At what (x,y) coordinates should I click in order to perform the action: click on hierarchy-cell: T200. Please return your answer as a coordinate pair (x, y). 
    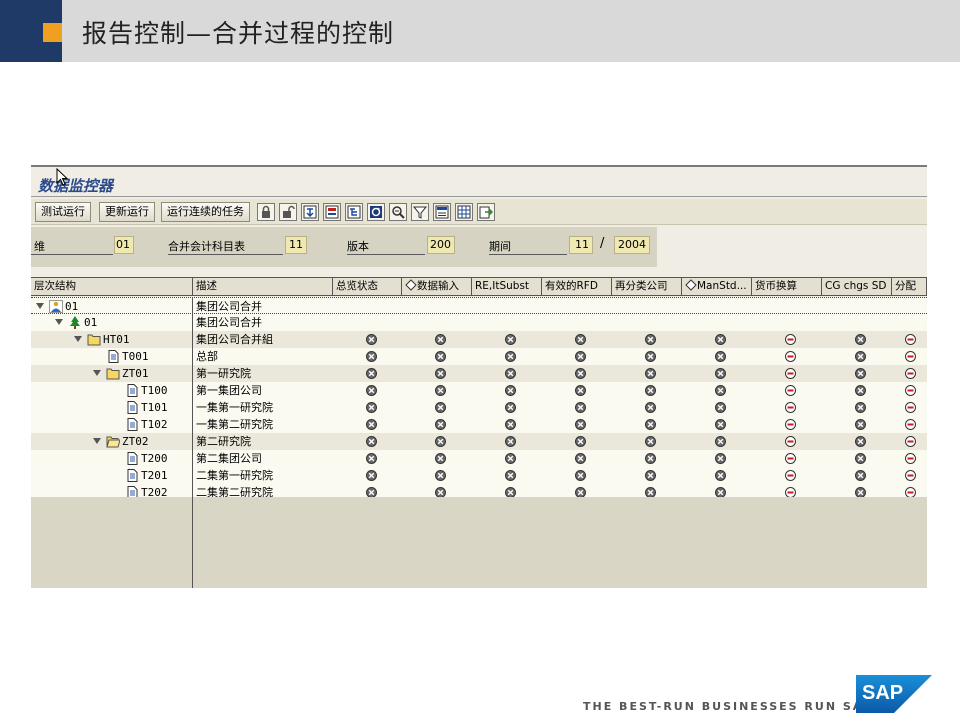
    Looking at the image, I should click on (111, 458).